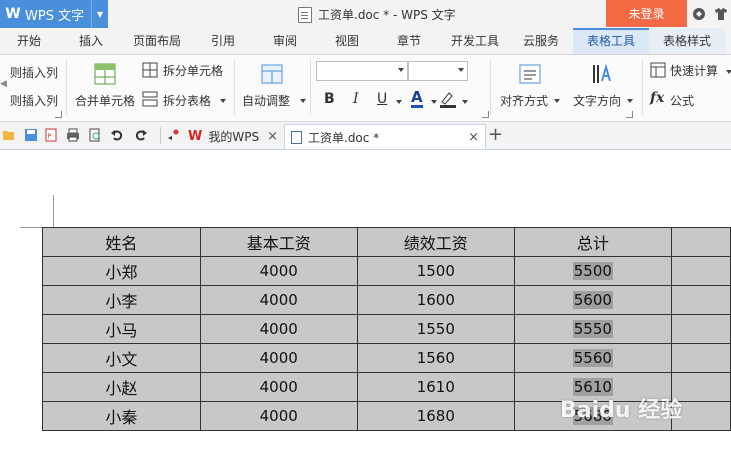 Image resolution: width=731 pixels, height=467 pixels. Describe the element at coordinates (266, 101) in the screenshot. I see `auto-fit-label: 自动调整` at that location.